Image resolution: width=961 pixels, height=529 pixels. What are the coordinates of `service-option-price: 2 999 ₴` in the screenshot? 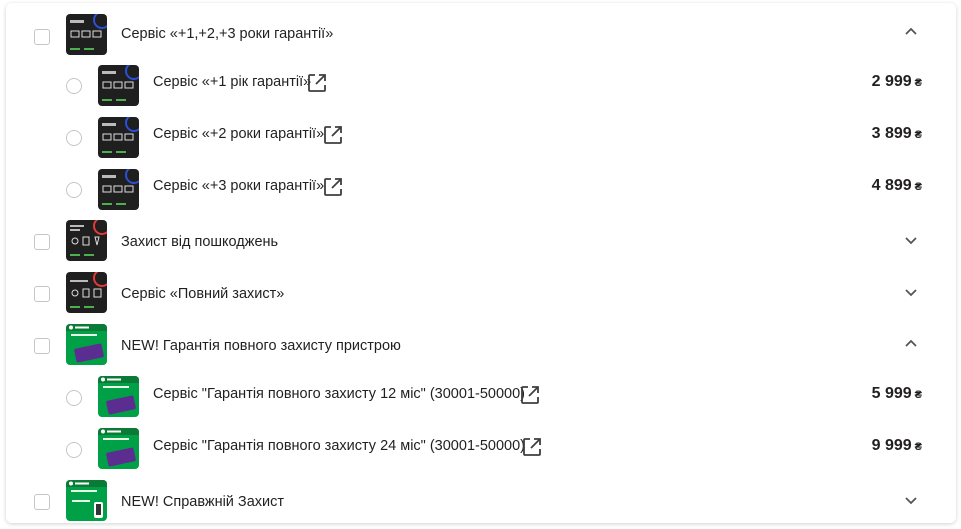 It's located at (896, 81).